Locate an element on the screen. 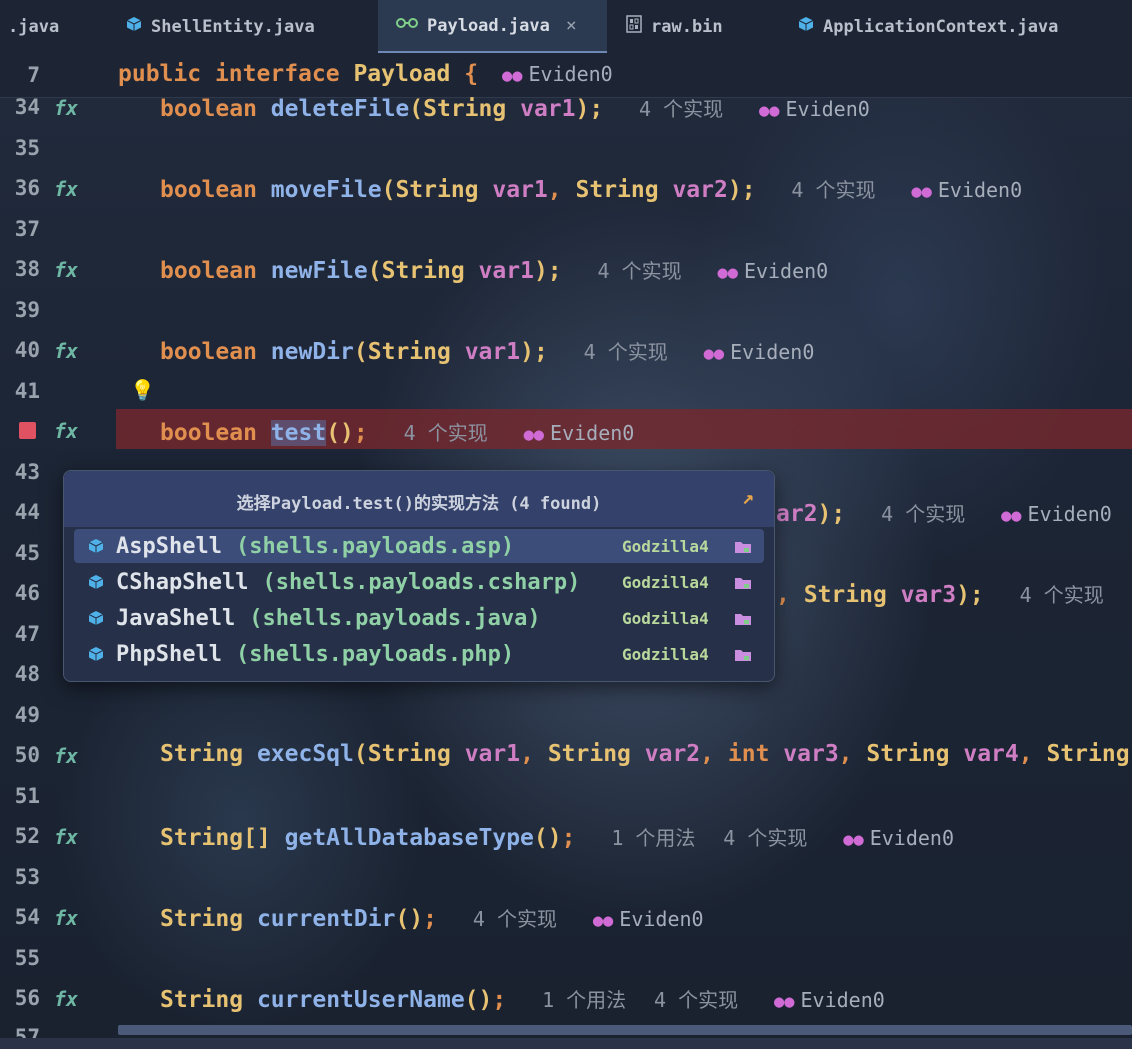 The image size is (1132, 1049). tab-java: .java is located at coordinates (33, 26).